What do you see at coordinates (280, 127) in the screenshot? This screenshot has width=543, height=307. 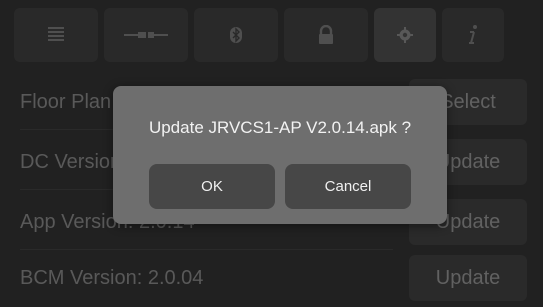 I see `dialog-message: Update JRVCS1-AP V2.0.14.apk ?` at bounding box center [280, 127].